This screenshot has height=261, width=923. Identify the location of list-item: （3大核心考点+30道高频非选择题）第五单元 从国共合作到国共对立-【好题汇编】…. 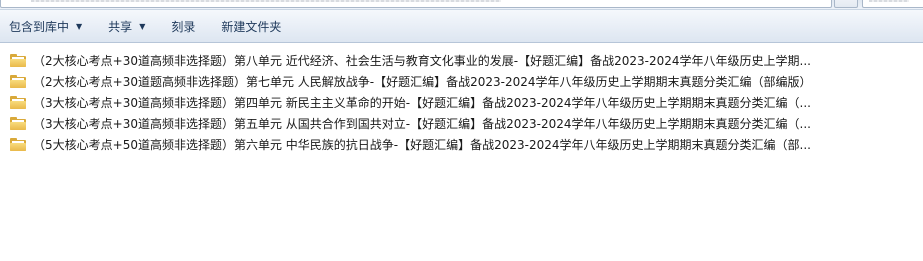
(461, 123).